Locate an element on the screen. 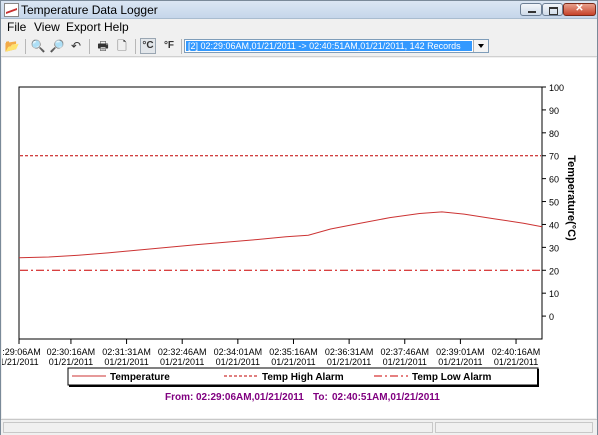 This screenshot has width=598, height=435. zoom-out-icon: 🔍 is located at coordinates (38, 46).